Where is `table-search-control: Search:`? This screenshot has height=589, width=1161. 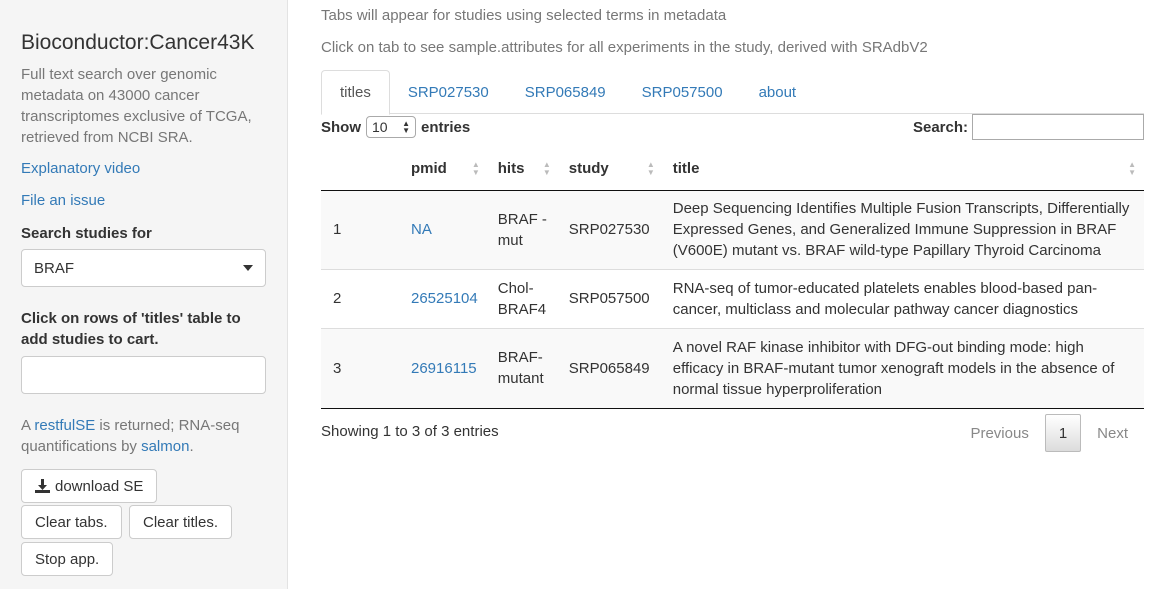 table-search-control: Search: is located at coordinates (1028, 127).